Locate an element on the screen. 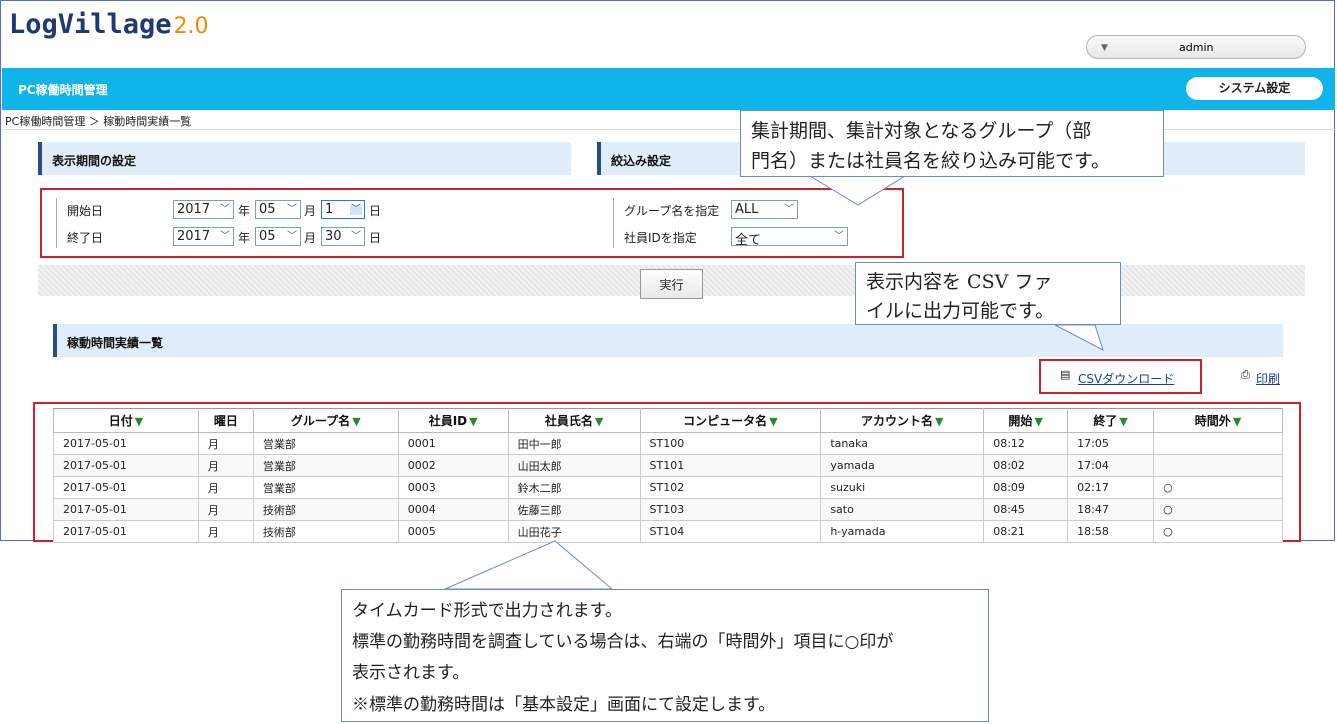 This screenshot has width=1337, height=724. csv-callout: 表示内容を CSV ファ イルに出力可能です。 is located at coordinates (988, 293).